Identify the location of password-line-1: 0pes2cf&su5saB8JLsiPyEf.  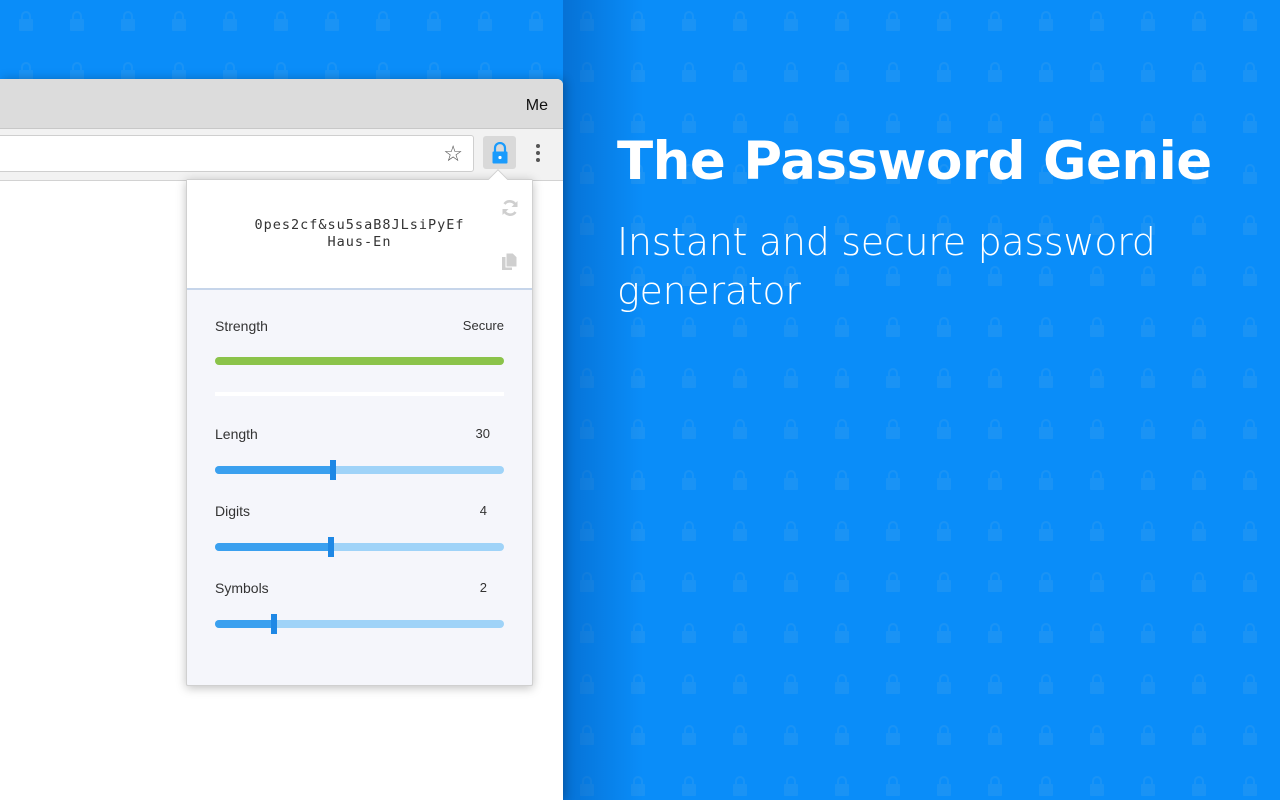
(359, 225).